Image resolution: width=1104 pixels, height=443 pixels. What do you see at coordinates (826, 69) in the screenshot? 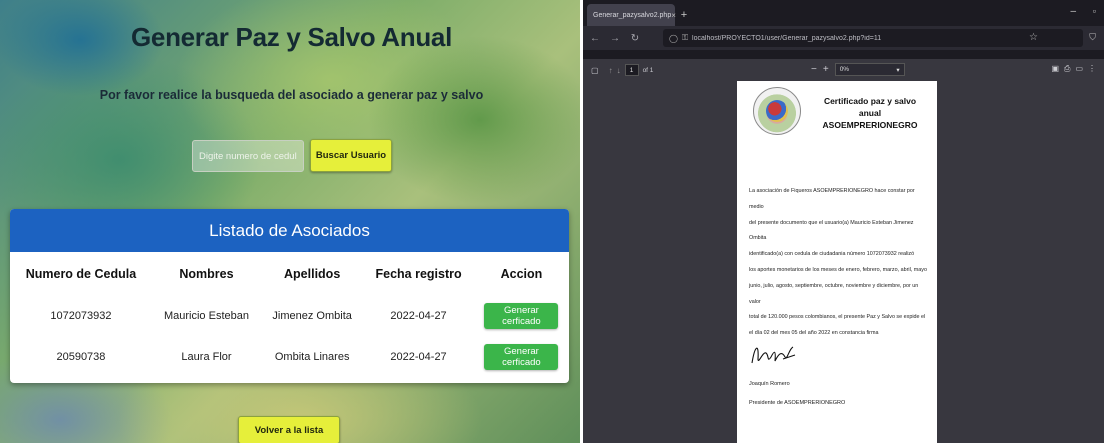
I see `zoom-in-button: +` at bounding box center [826, 69].